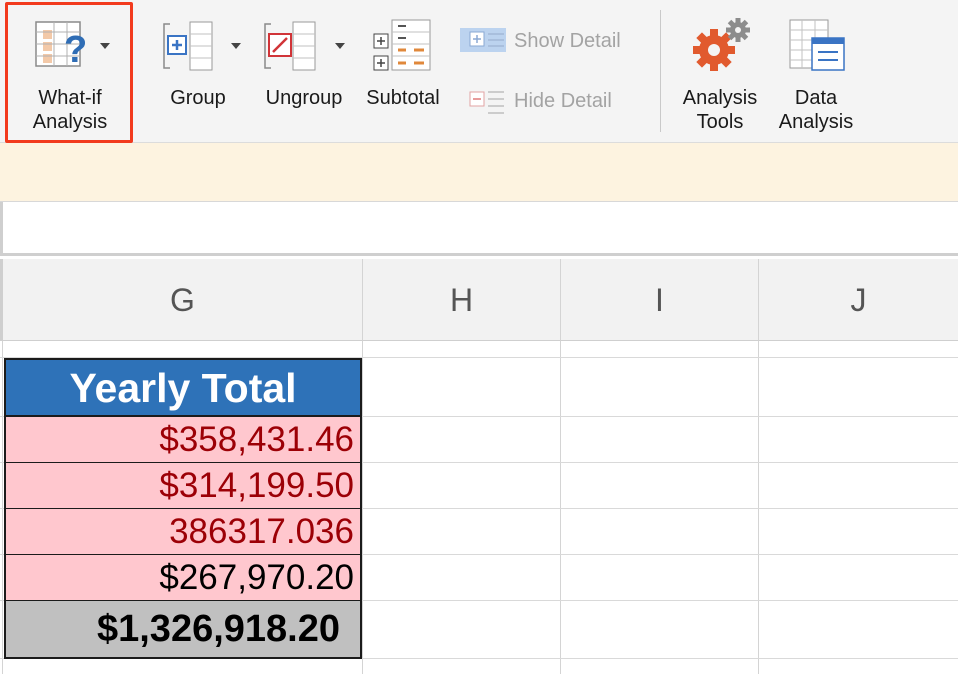  I want to click on formula-bar, so click(479, 229).